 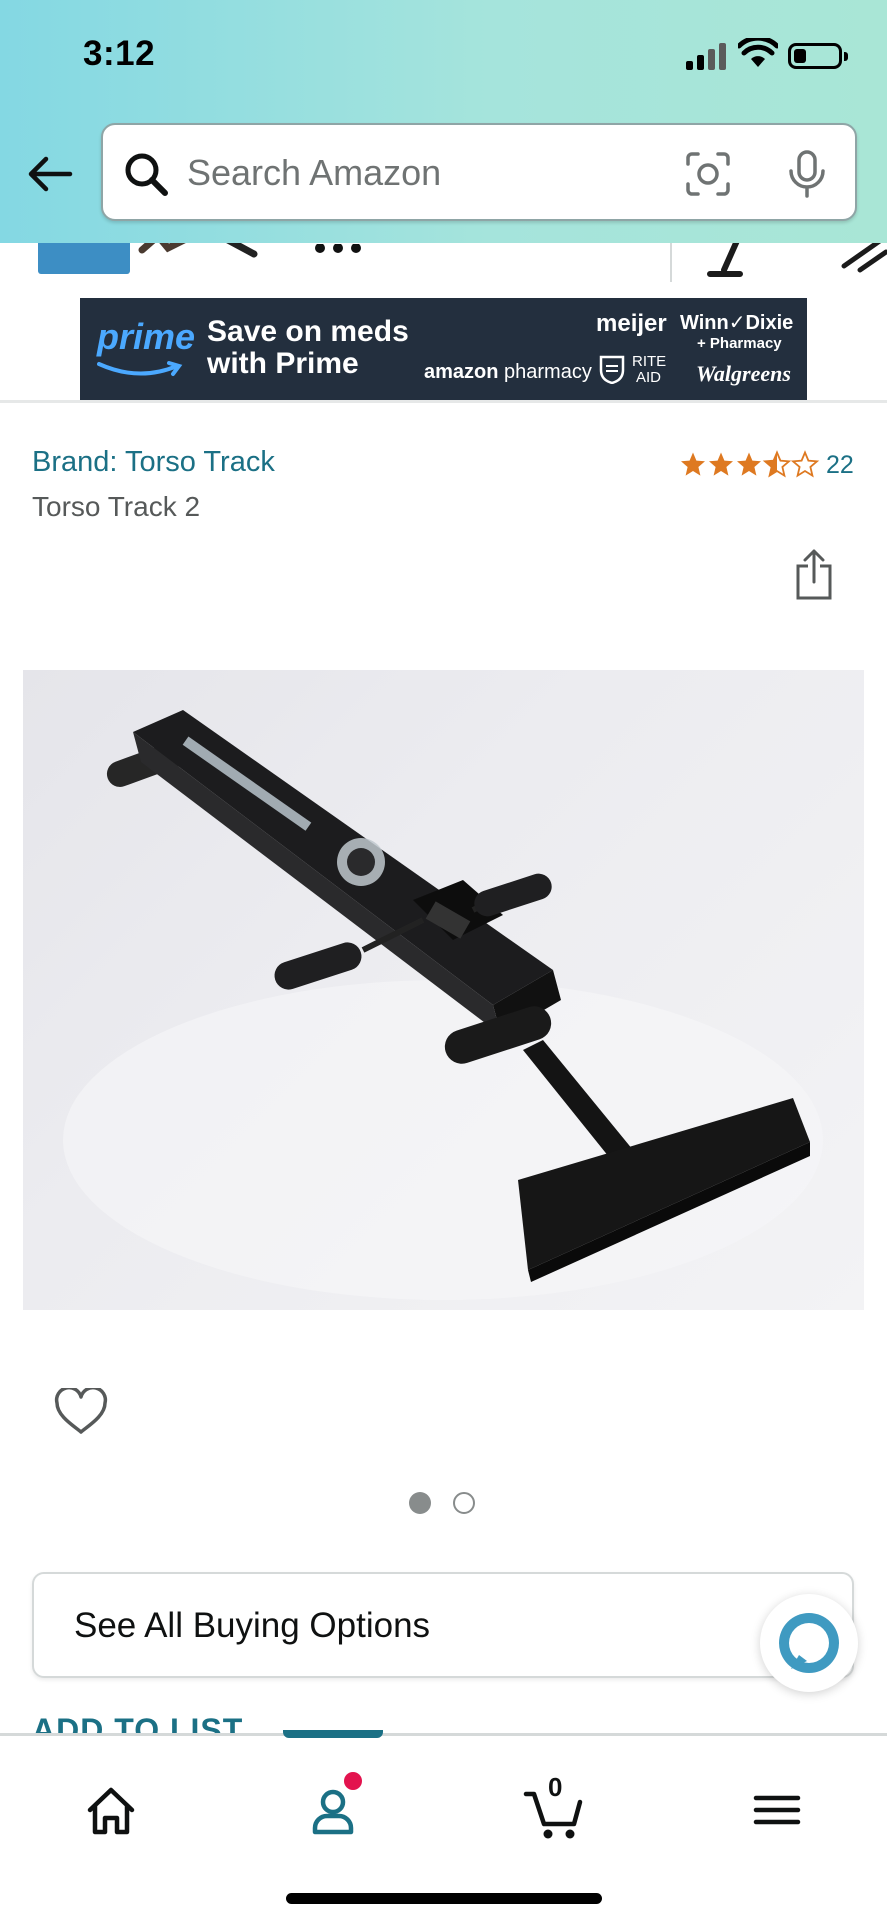 I want to click on prime-logo-text: prime, so click(x=146, y=336).